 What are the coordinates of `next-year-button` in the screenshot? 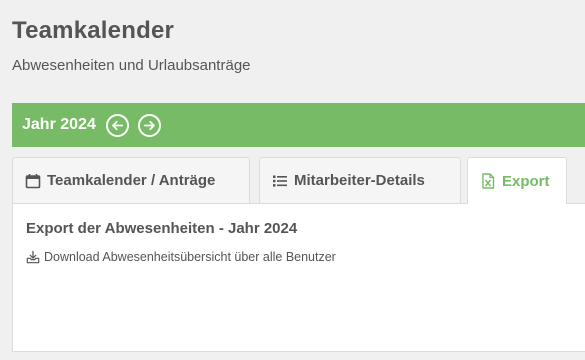 It's located at (149, 125).